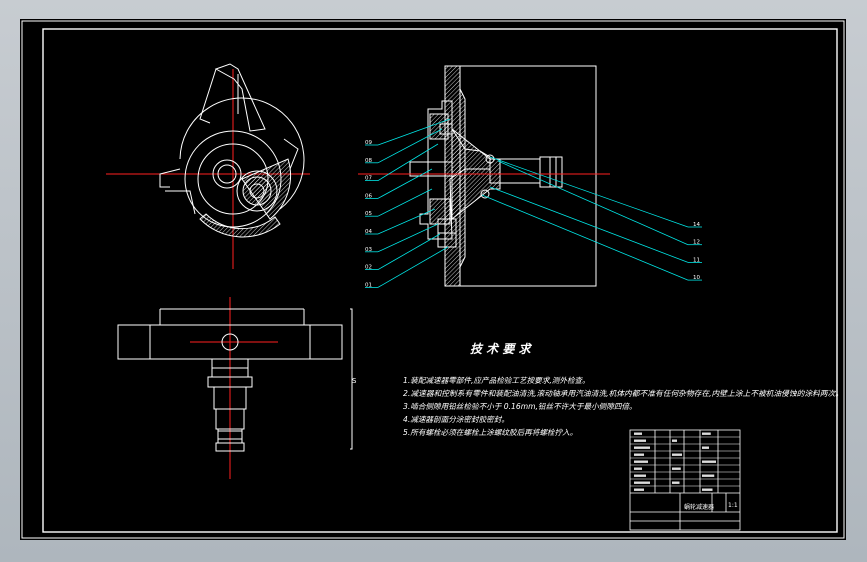  Describe the element at coordinates (235, 388) in the screenshot. I see `front-view` at that location.